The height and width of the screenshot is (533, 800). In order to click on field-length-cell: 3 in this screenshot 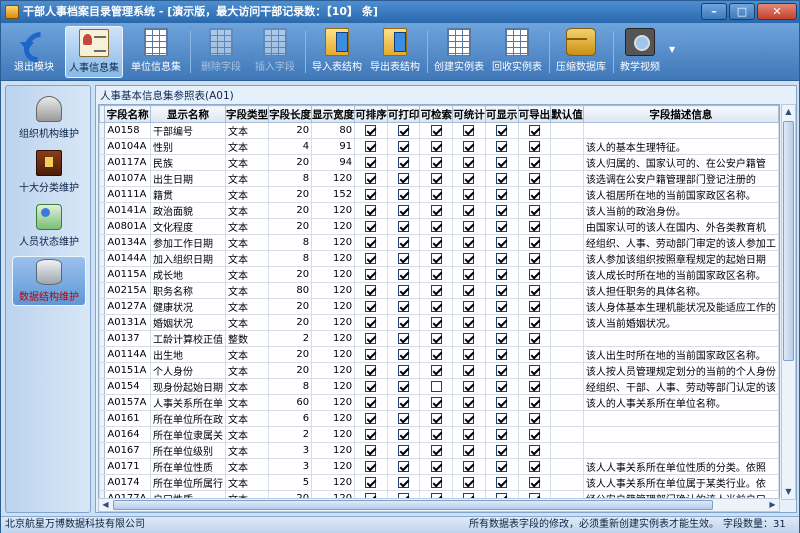, I will do `click(290, 450)`.